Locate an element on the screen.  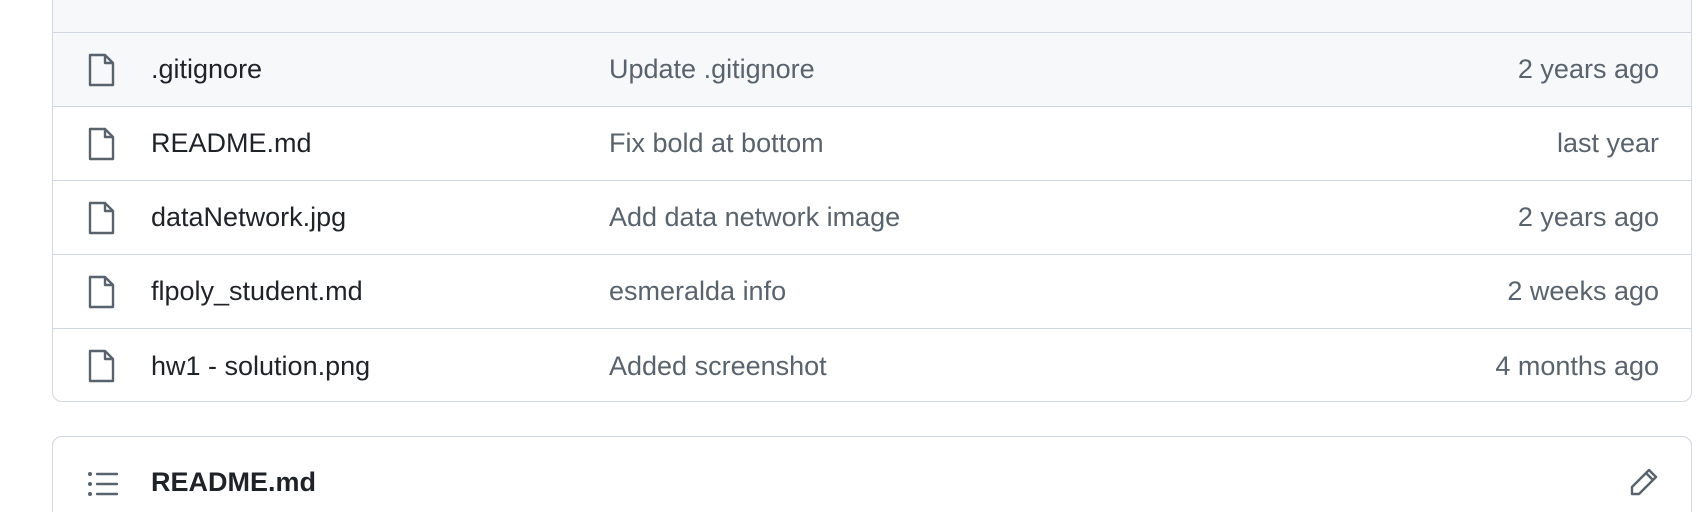
file-name-link: dataNetwork.jpg is located at coordinates (248, 217).